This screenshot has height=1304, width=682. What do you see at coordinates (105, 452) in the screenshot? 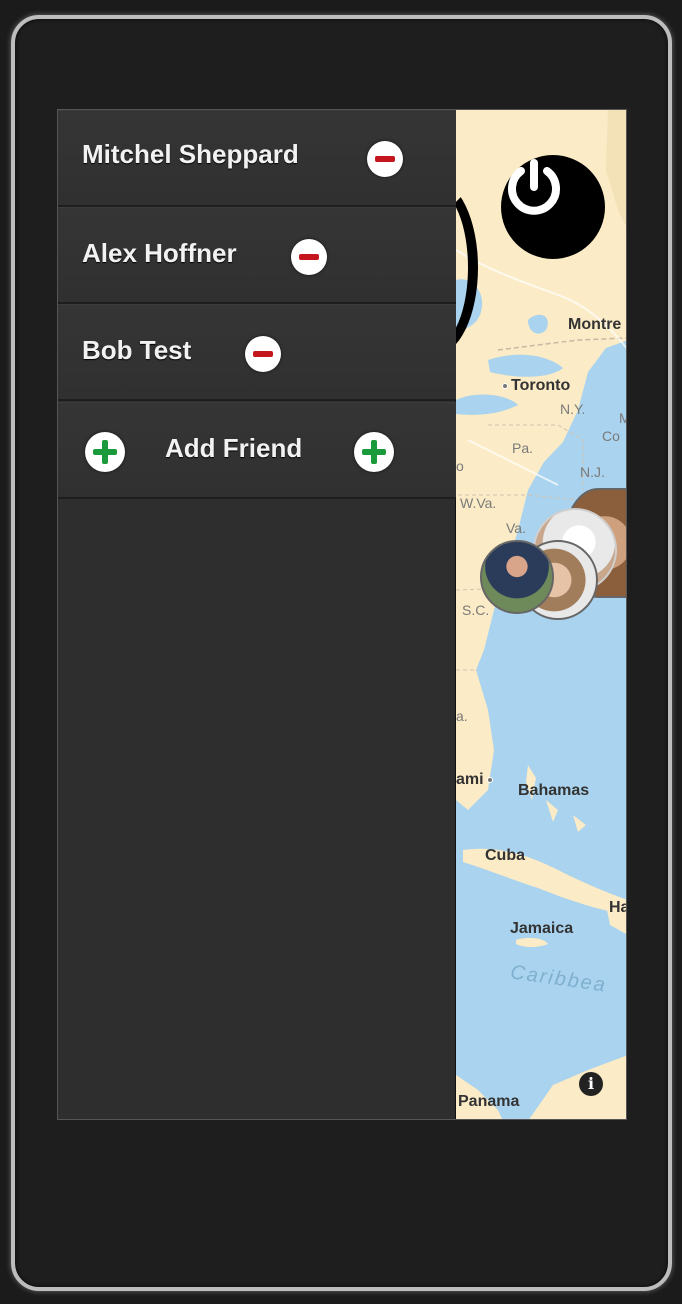
I see `add-friend-button-left` at bounding box center [105, 452].